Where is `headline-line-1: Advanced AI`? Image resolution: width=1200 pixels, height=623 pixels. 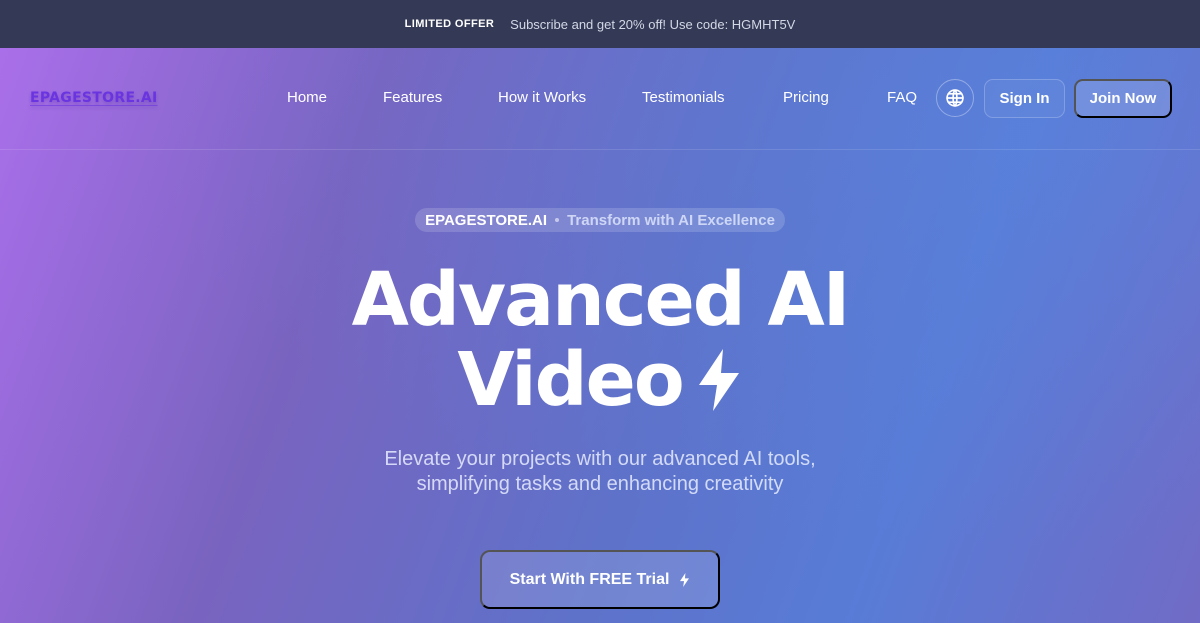
headline-line-1: Advanced AI is located at coordinates (601, 300).